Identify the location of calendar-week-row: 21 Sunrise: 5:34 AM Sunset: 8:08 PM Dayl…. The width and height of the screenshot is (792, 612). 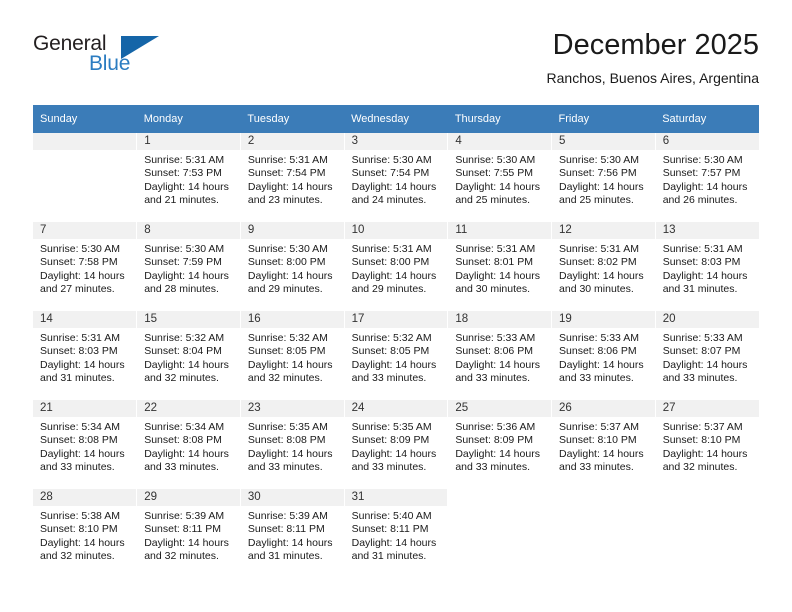
(396, 444).